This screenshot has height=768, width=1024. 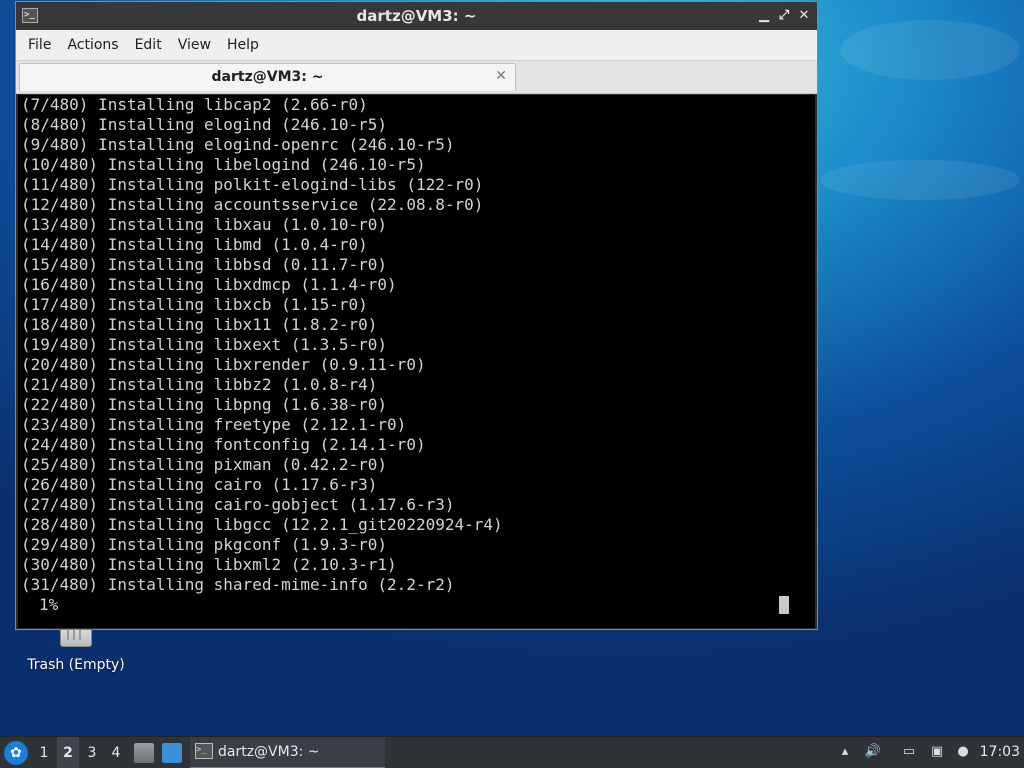 What do you see at coordinates (845, 752) in the screenshot?
I see `network-tray-icon: ▴` at bounding box center [845, 752].